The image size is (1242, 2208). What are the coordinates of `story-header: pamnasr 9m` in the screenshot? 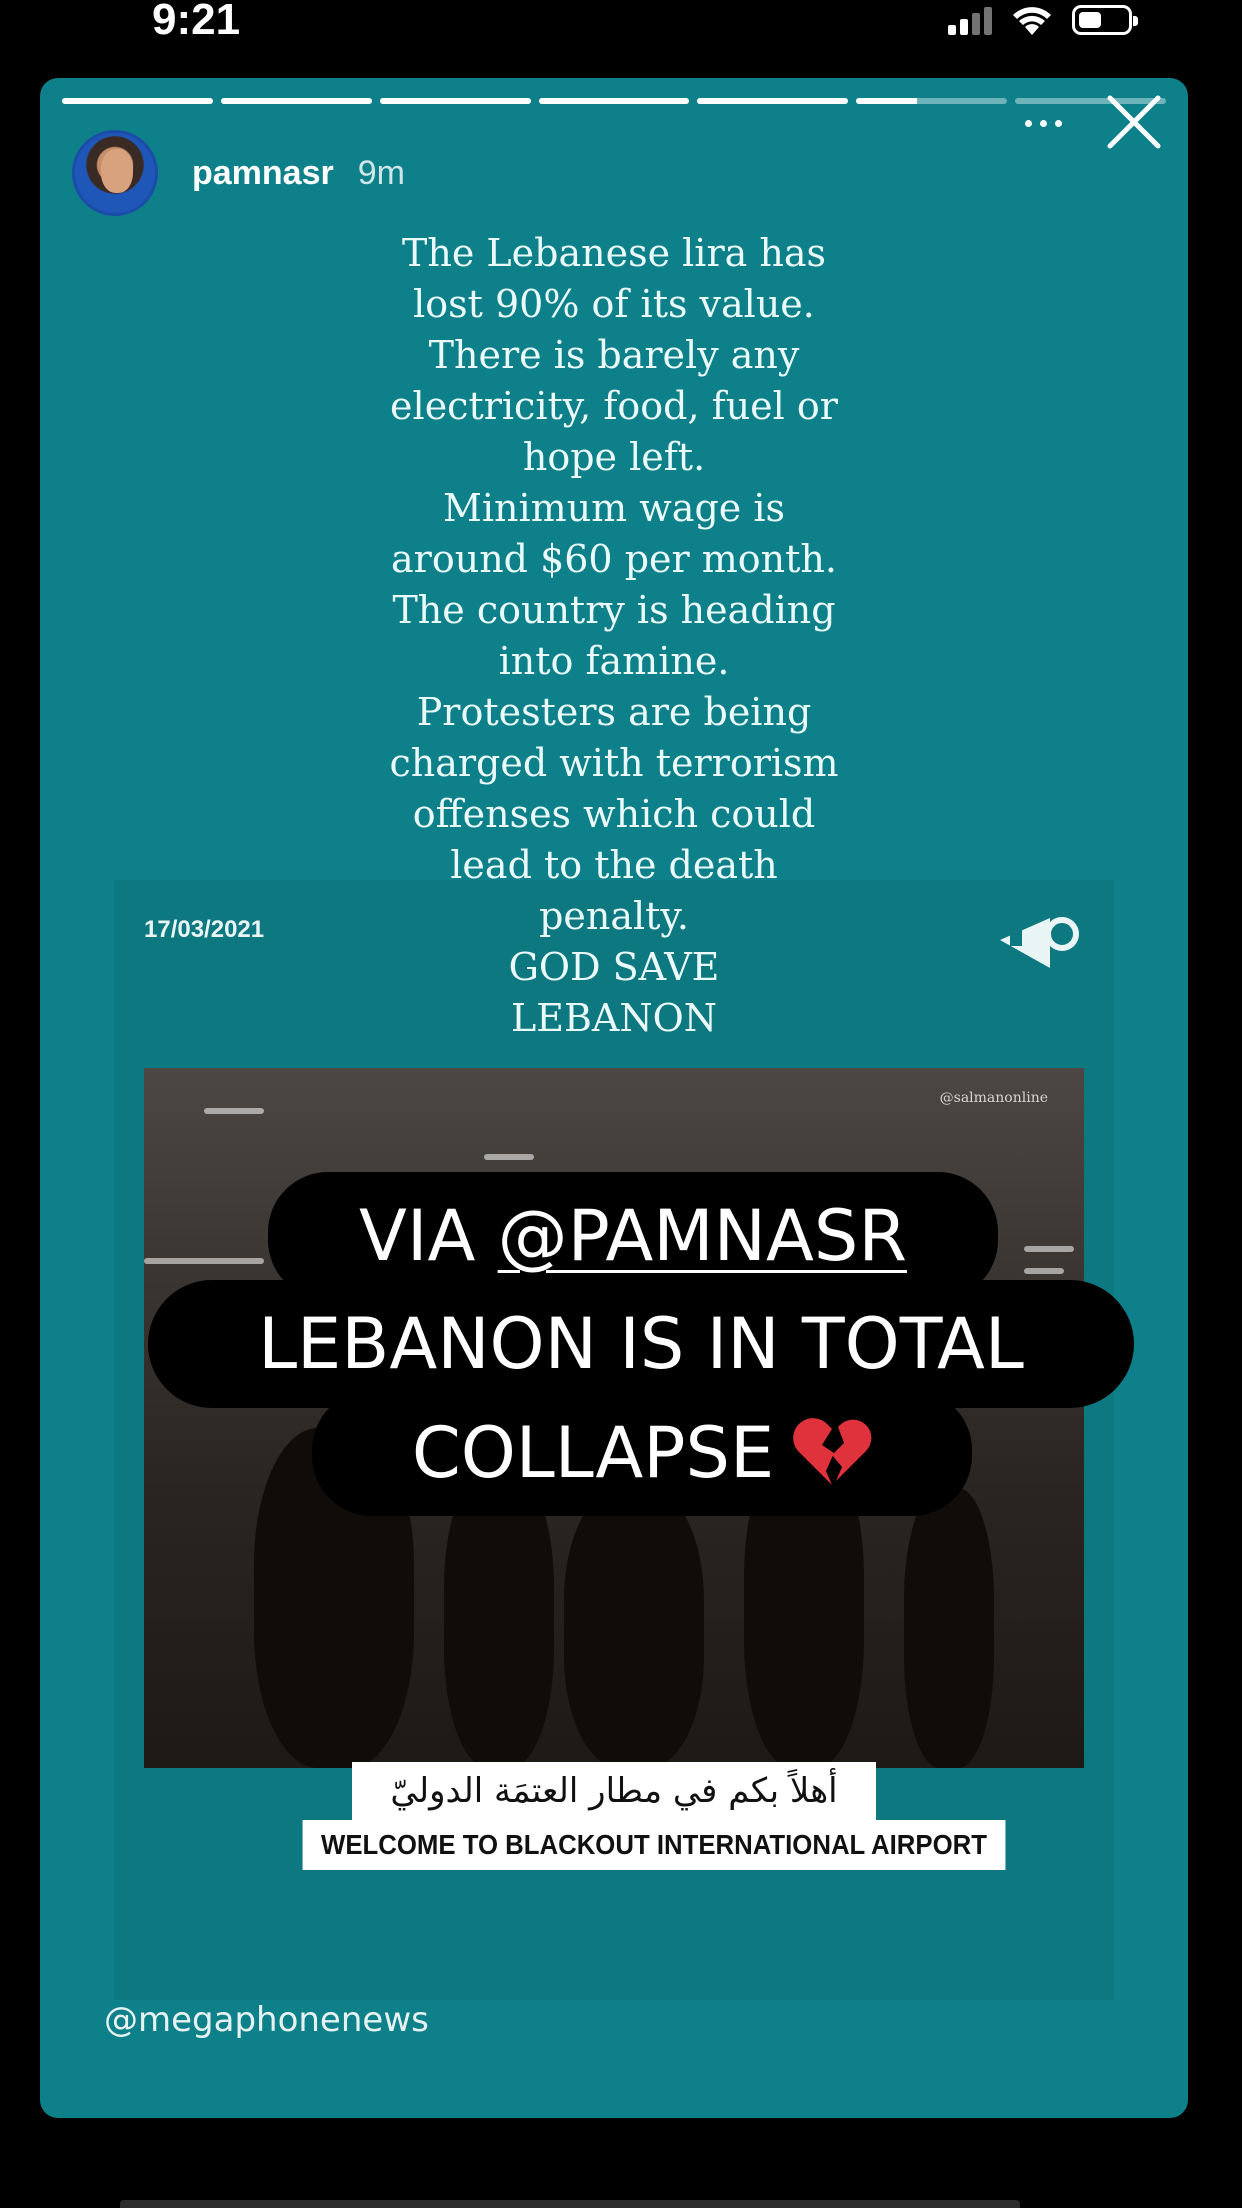 It's located at (620, 173).